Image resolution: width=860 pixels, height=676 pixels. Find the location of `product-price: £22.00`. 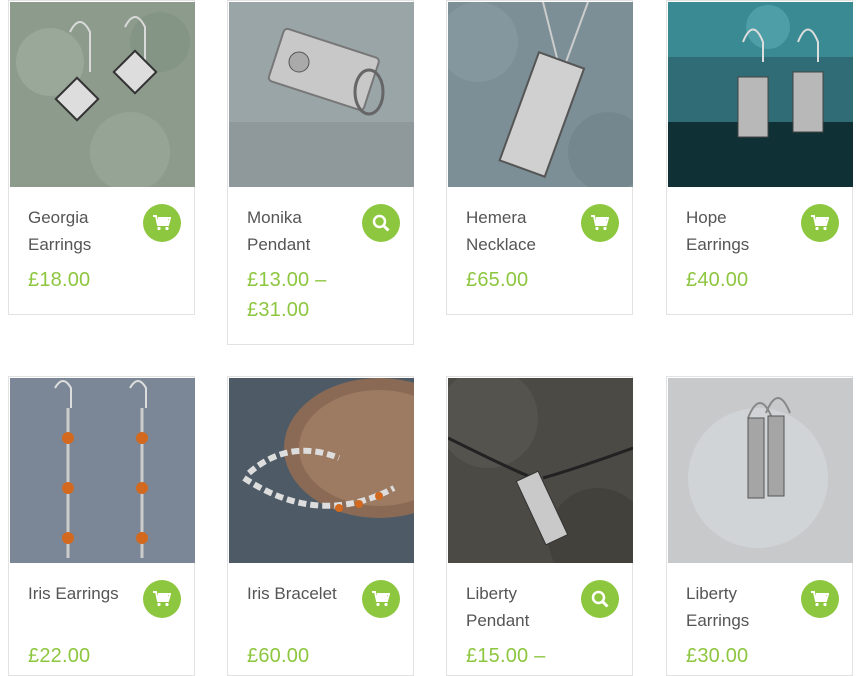

product-price: £22.00 is located at coordinates (59, 656).